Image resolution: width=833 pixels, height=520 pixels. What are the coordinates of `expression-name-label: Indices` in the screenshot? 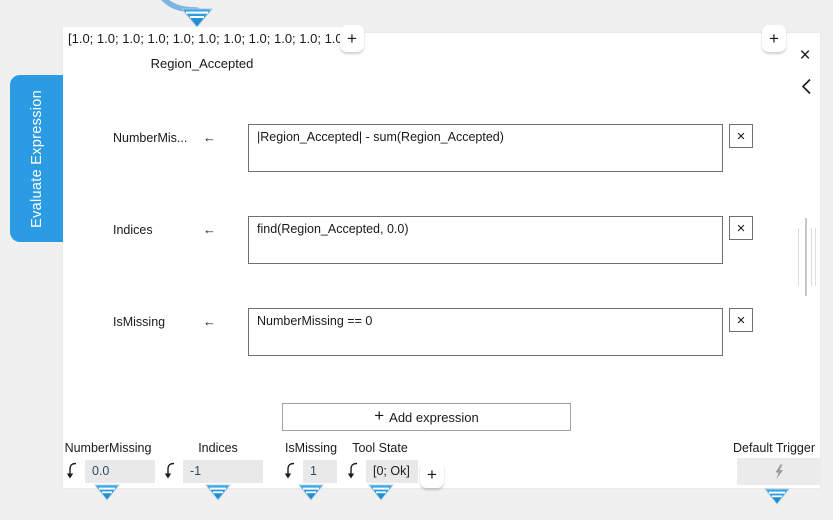 It's located at (133, 230).